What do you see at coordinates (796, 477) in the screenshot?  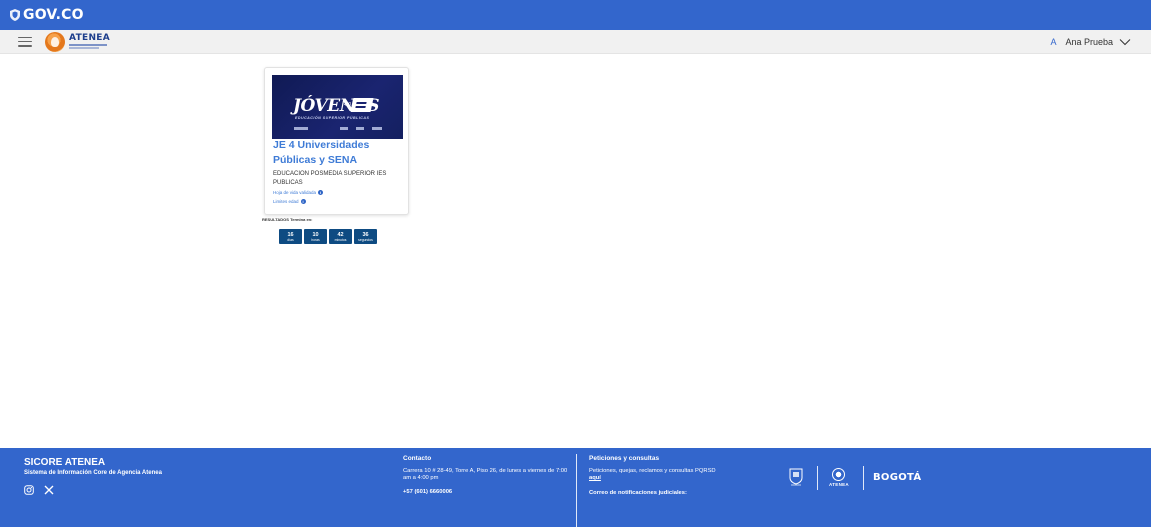 I see `bogota-seal-icon` at bounding box center [796, 477].